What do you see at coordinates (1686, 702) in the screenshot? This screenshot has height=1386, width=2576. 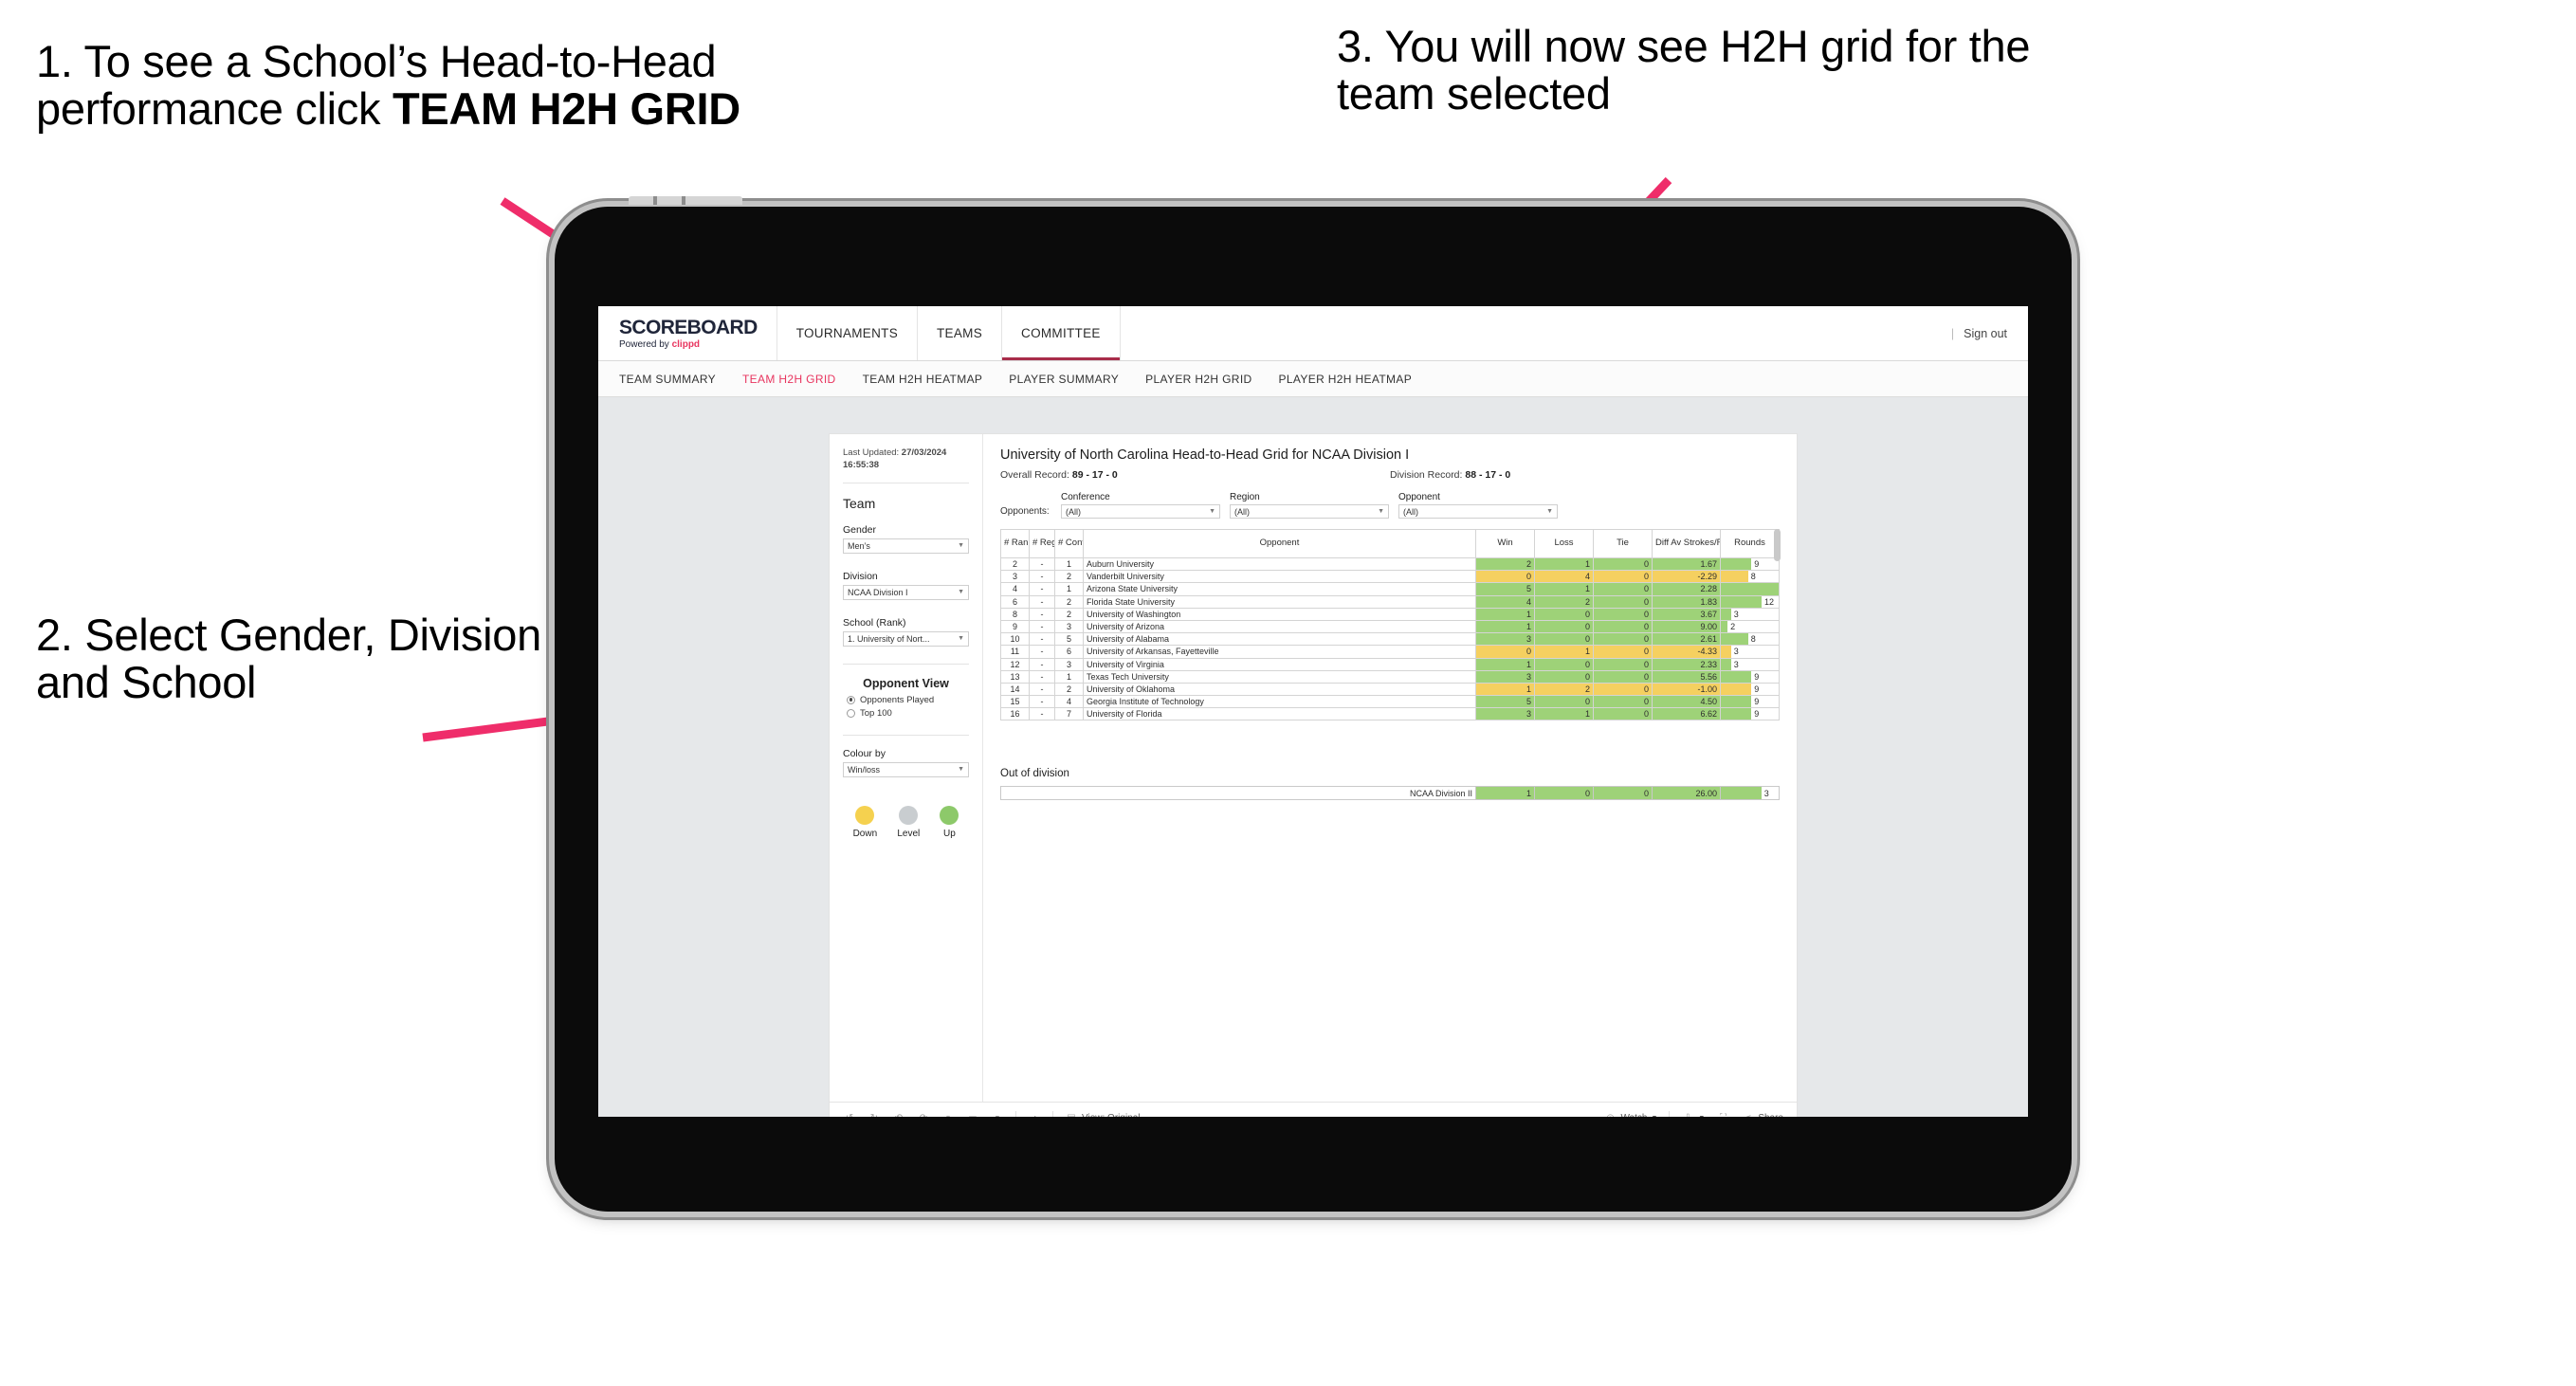 I see `cell-diff: 4.50` at bounding box center [1686, 702].